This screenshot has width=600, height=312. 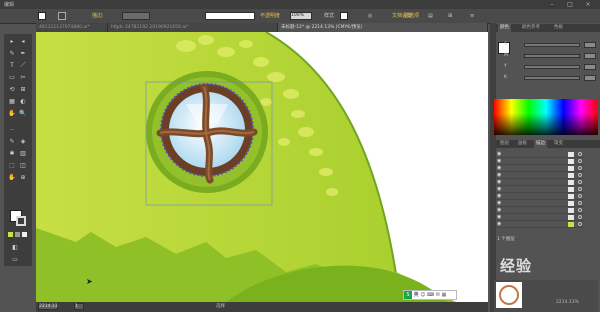 I want to click on blend-tool-icon: ◈, so click(x=23, y=142).